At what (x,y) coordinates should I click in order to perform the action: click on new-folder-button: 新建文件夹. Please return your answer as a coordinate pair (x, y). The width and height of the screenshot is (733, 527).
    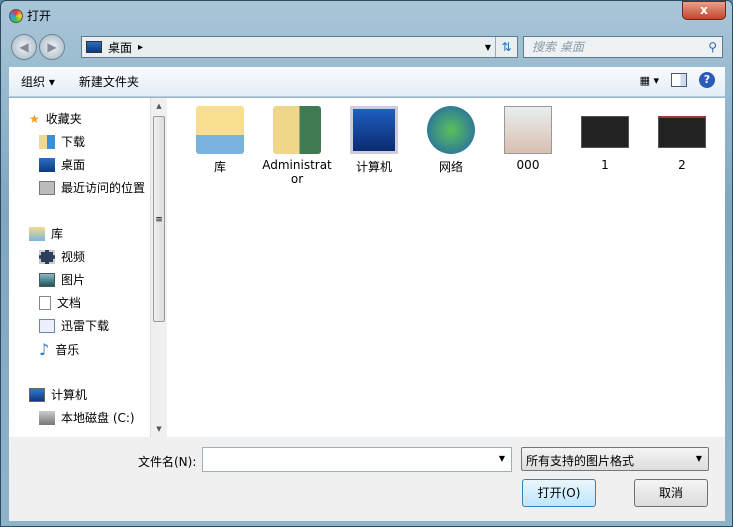
    Looking at the image, I should click on (109, 81).